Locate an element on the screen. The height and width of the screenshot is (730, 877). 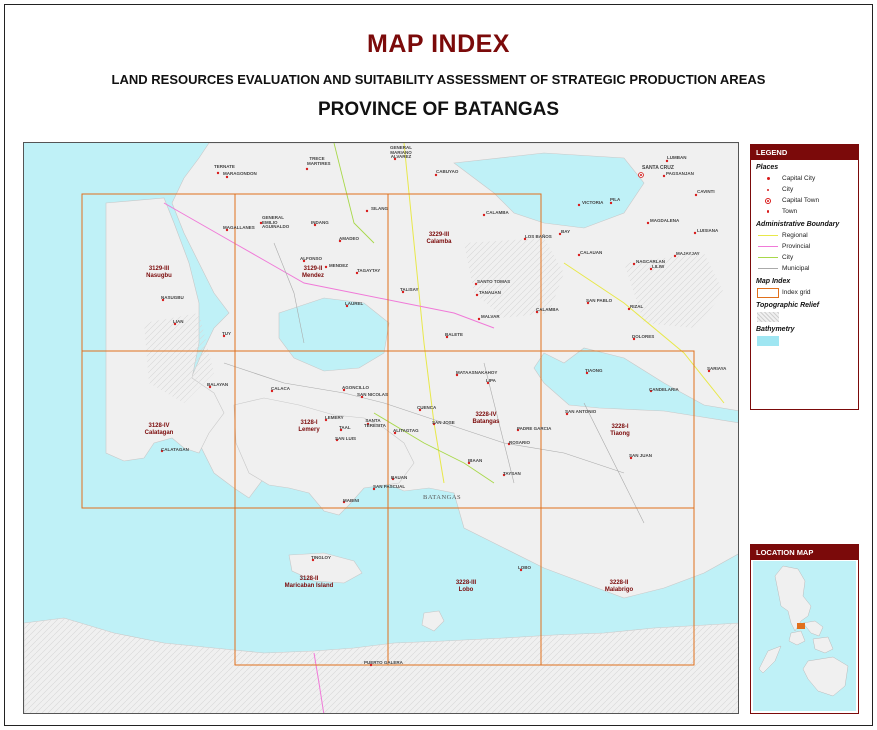
grid-label-3129-ii: 3129-II Mendez is located at coordinates (313, 273).